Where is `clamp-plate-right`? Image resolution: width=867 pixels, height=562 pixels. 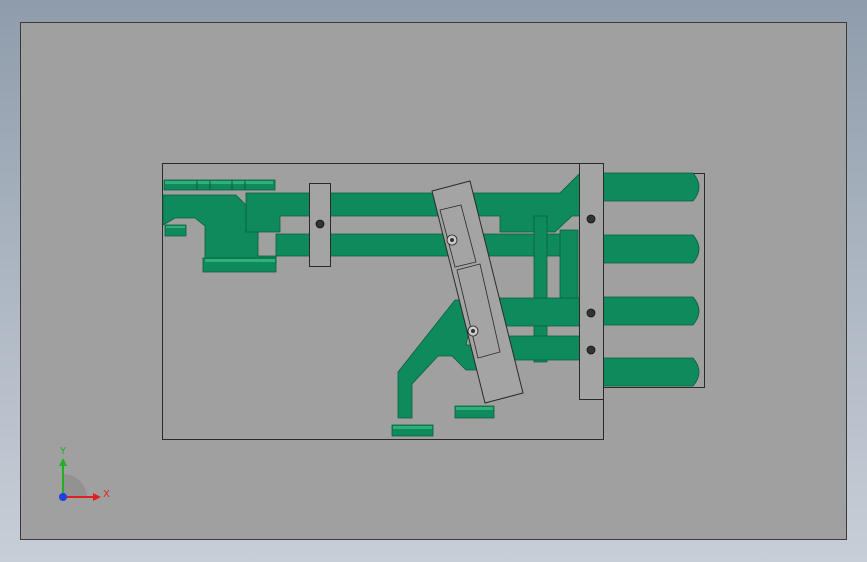
clamp-plate-right is located at coordinates (591, 281).